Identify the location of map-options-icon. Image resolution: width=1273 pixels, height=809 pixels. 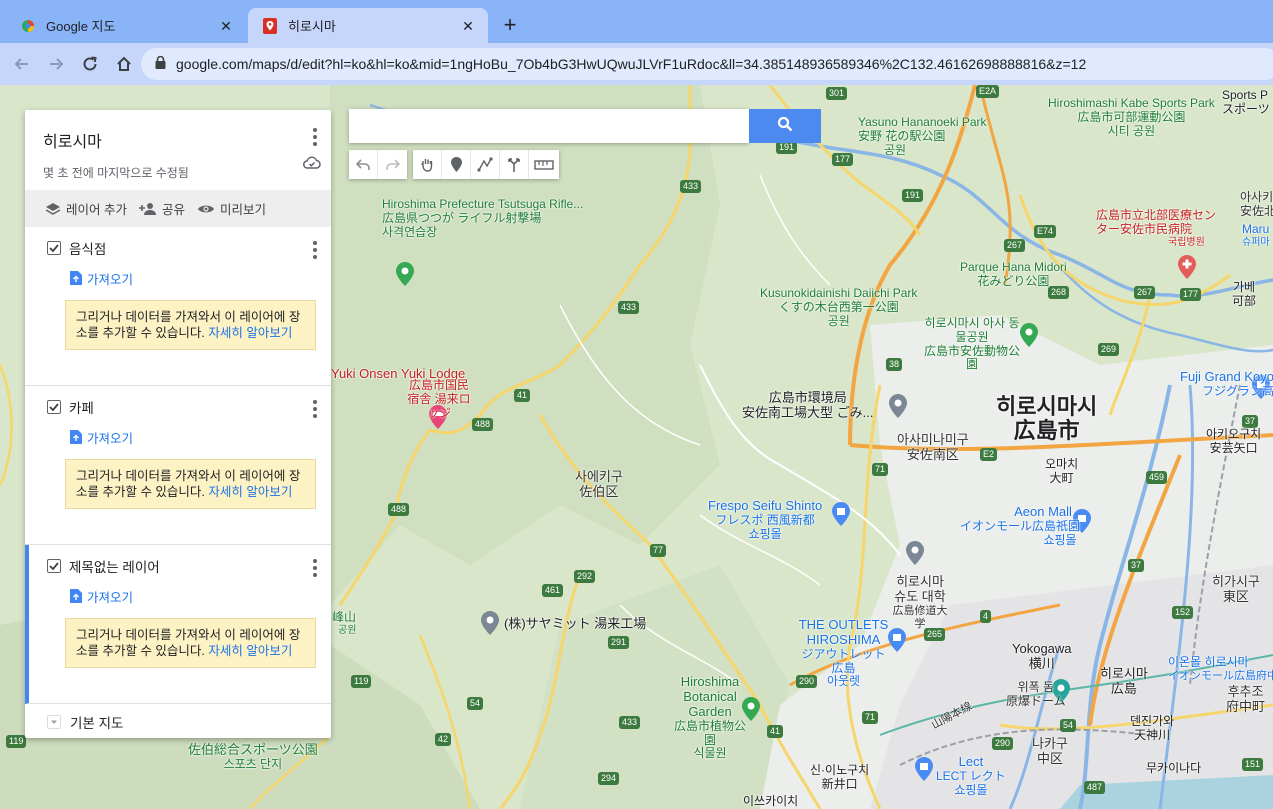
(315, 137).